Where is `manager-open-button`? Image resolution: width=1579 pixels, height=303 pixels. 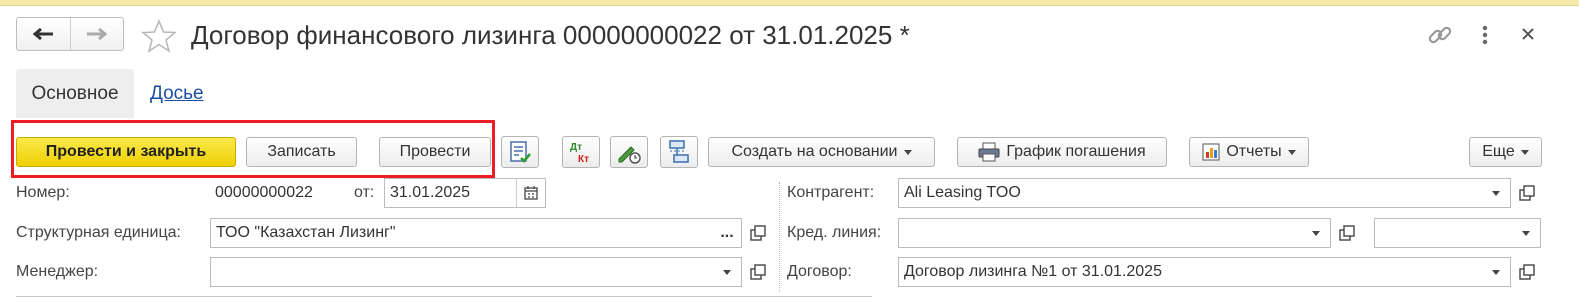
manager-open-button is located at coordinates (758, 272).